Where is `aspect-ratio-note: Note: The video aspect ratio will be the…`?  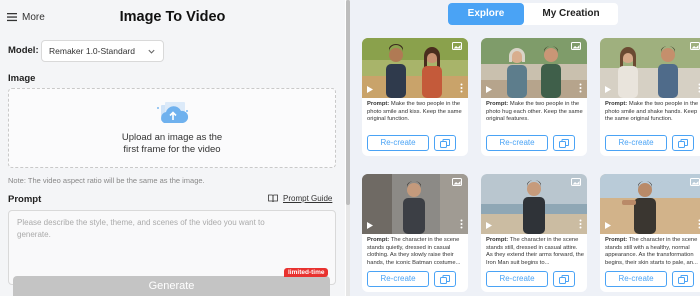 aspect-ratio-note: Note: The video aspect ratio will be the… is located at coordinates (106, 180).